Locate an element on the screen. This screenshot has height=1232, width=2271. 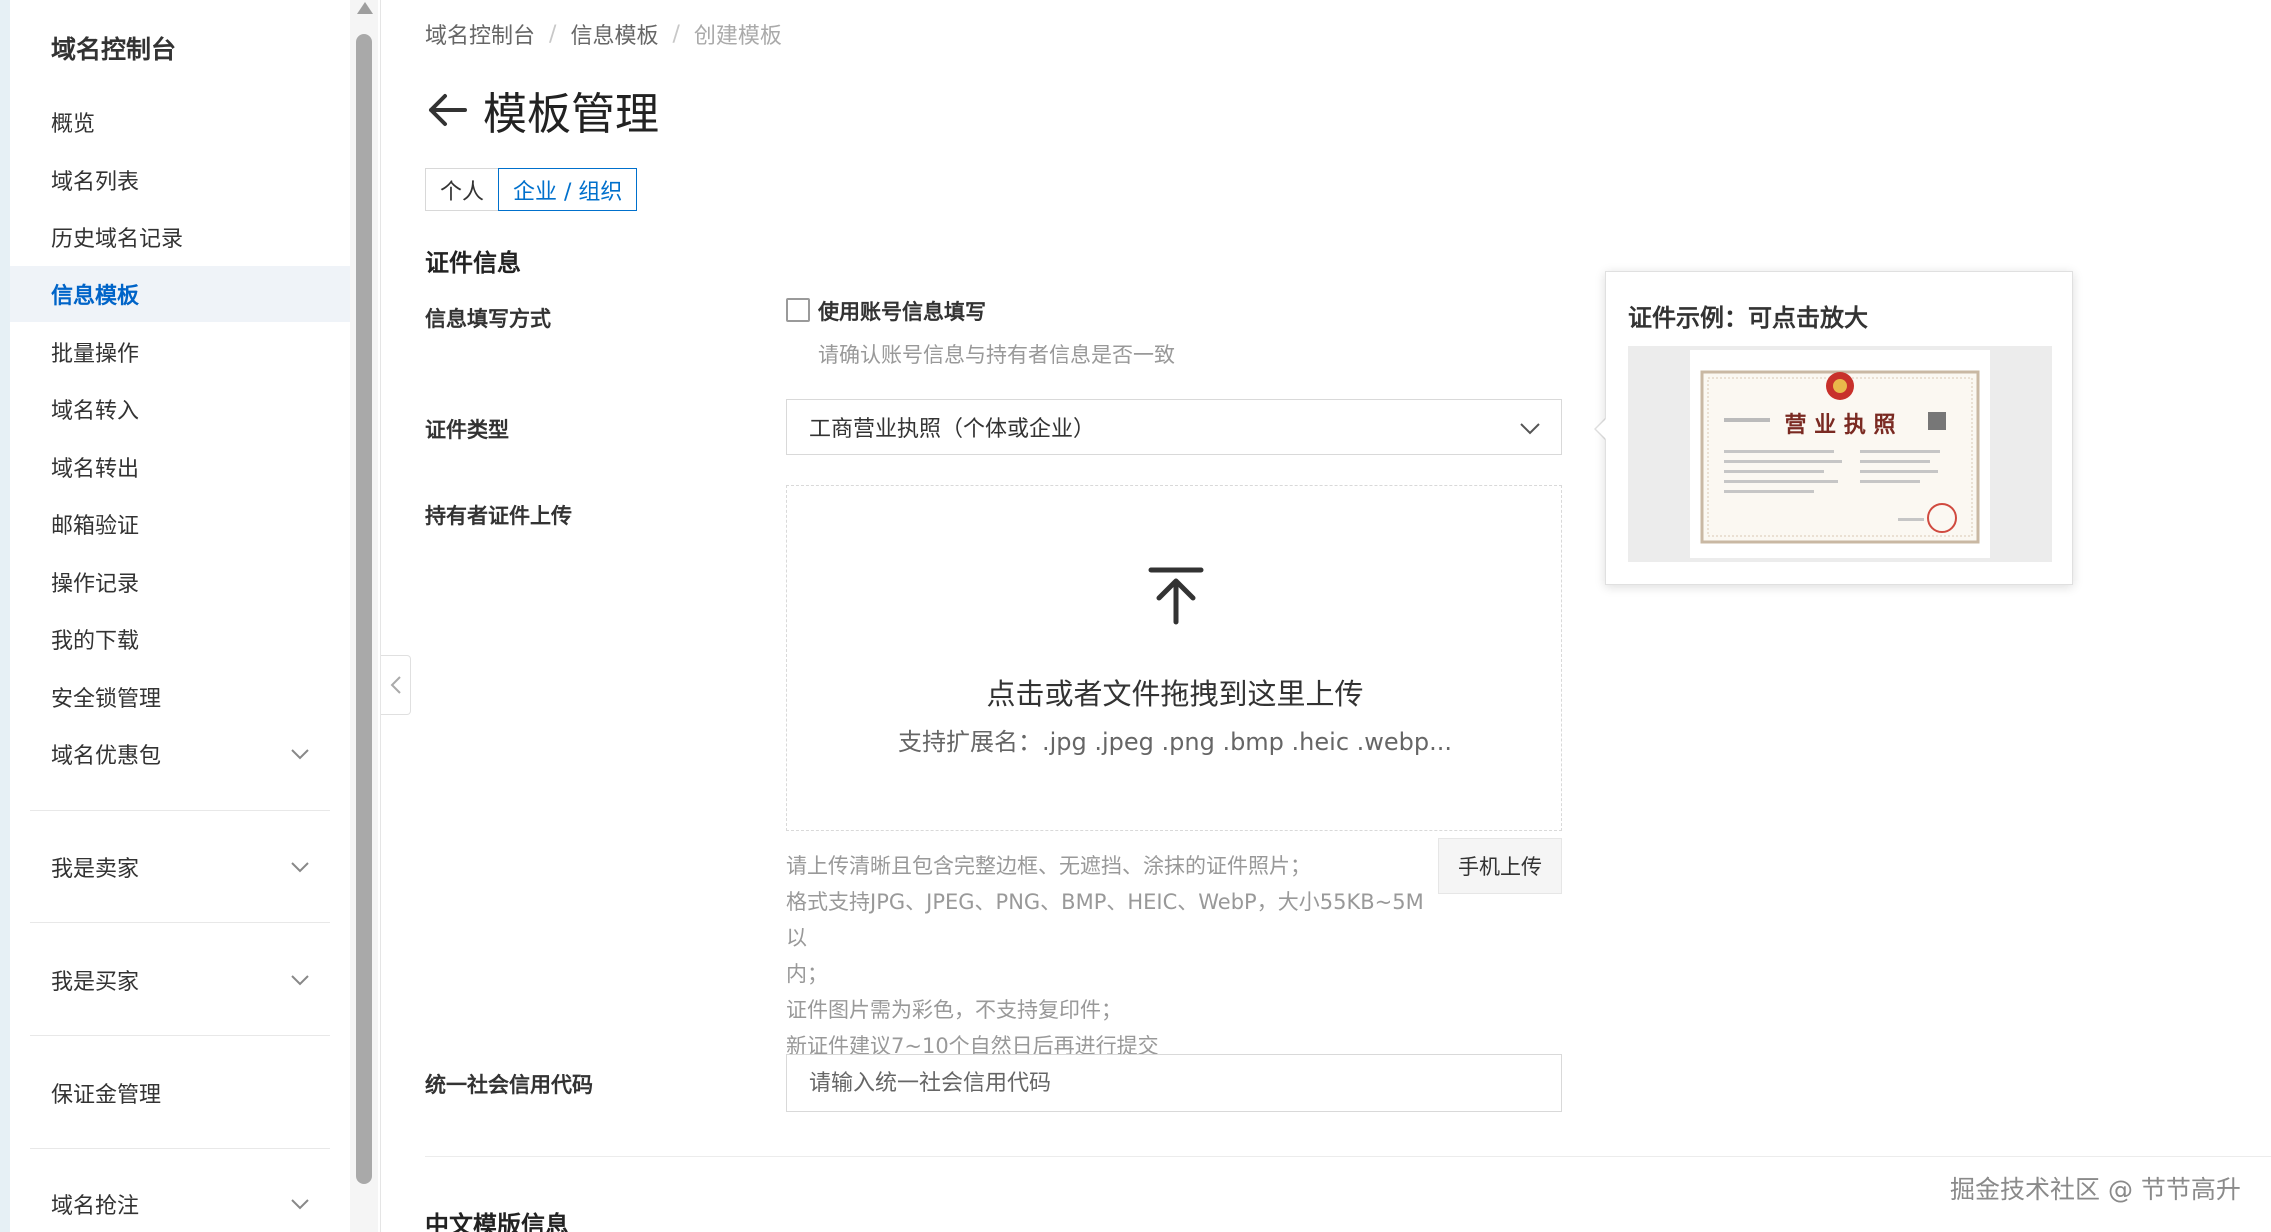
sidebar-group-label: 我是买家 is located at coordinates (95, 982).